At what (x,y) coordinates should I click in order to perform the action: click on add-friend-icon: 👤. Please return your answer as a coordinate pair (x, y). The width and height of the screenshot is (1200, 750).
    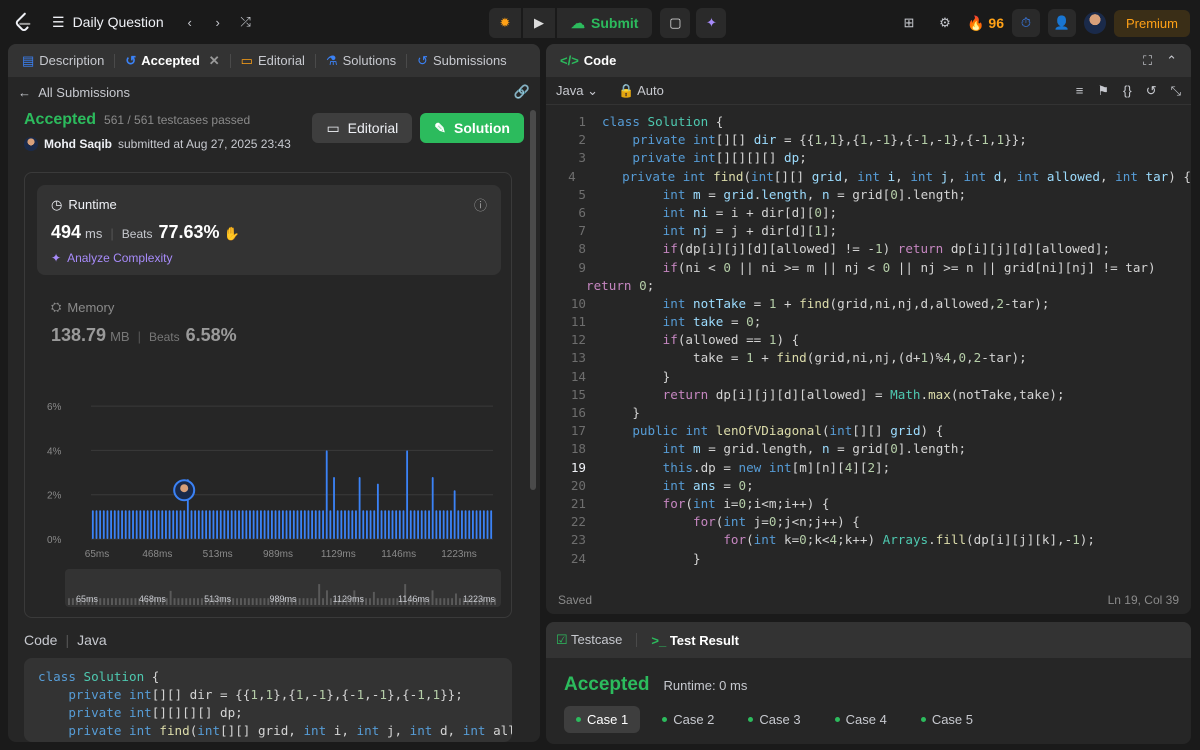
    Looking at the image, I should click on (1061, 23).